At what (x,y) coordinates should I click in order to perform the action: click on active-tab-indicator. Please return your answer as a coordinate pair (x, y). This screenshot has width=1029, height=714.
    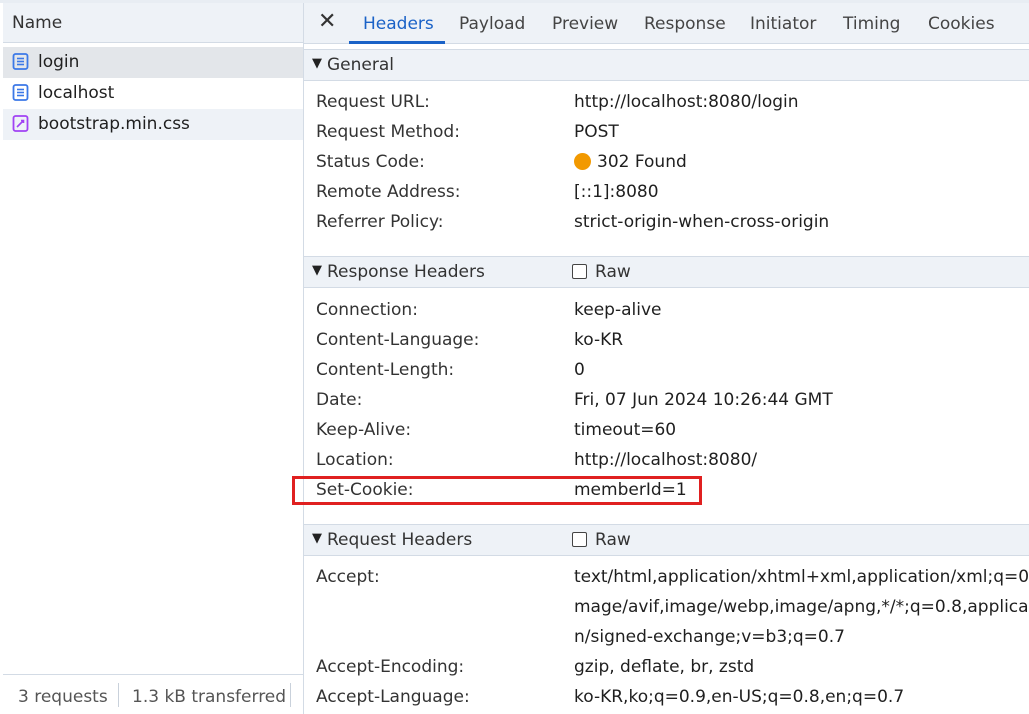
    Looking at the image, I should click on (397, 42).